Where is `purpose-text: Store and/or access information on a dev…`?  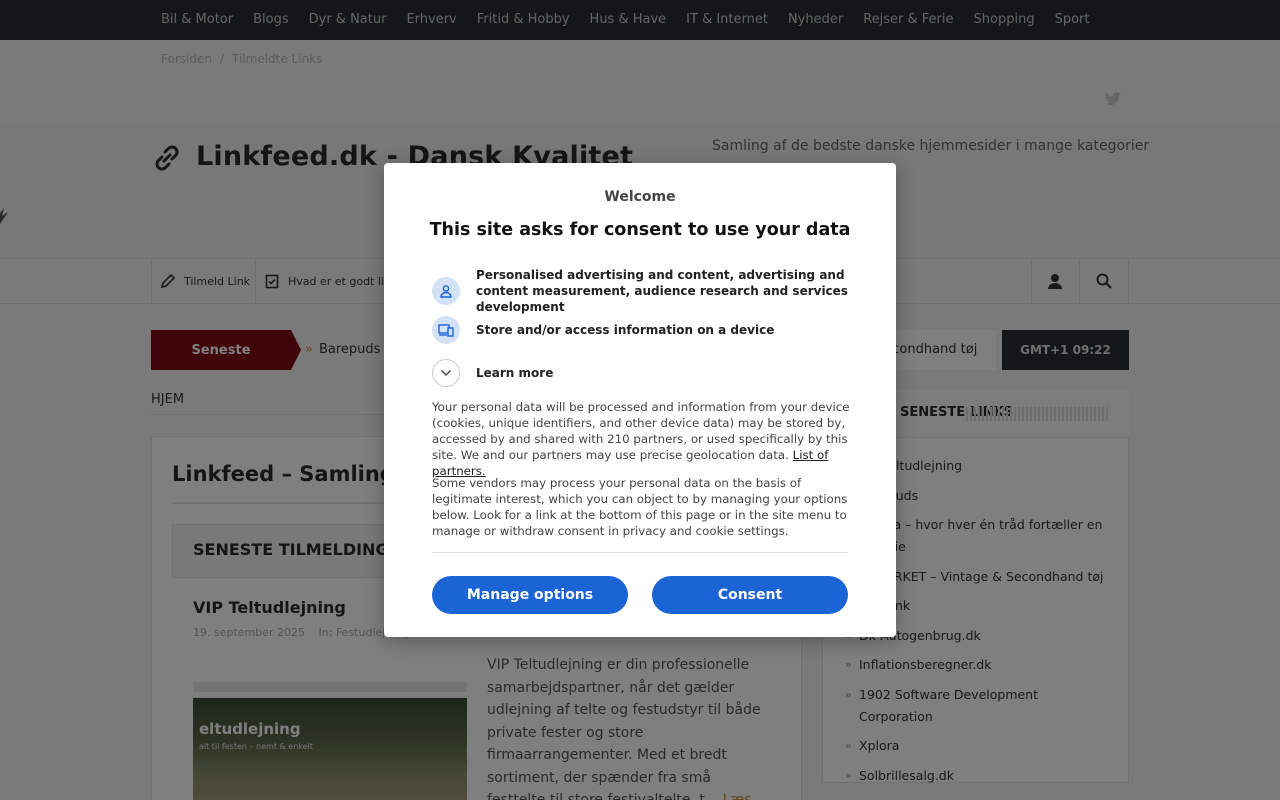
purpose-text: Store and/or access information on a dev… is located at coordinates (625, 330).